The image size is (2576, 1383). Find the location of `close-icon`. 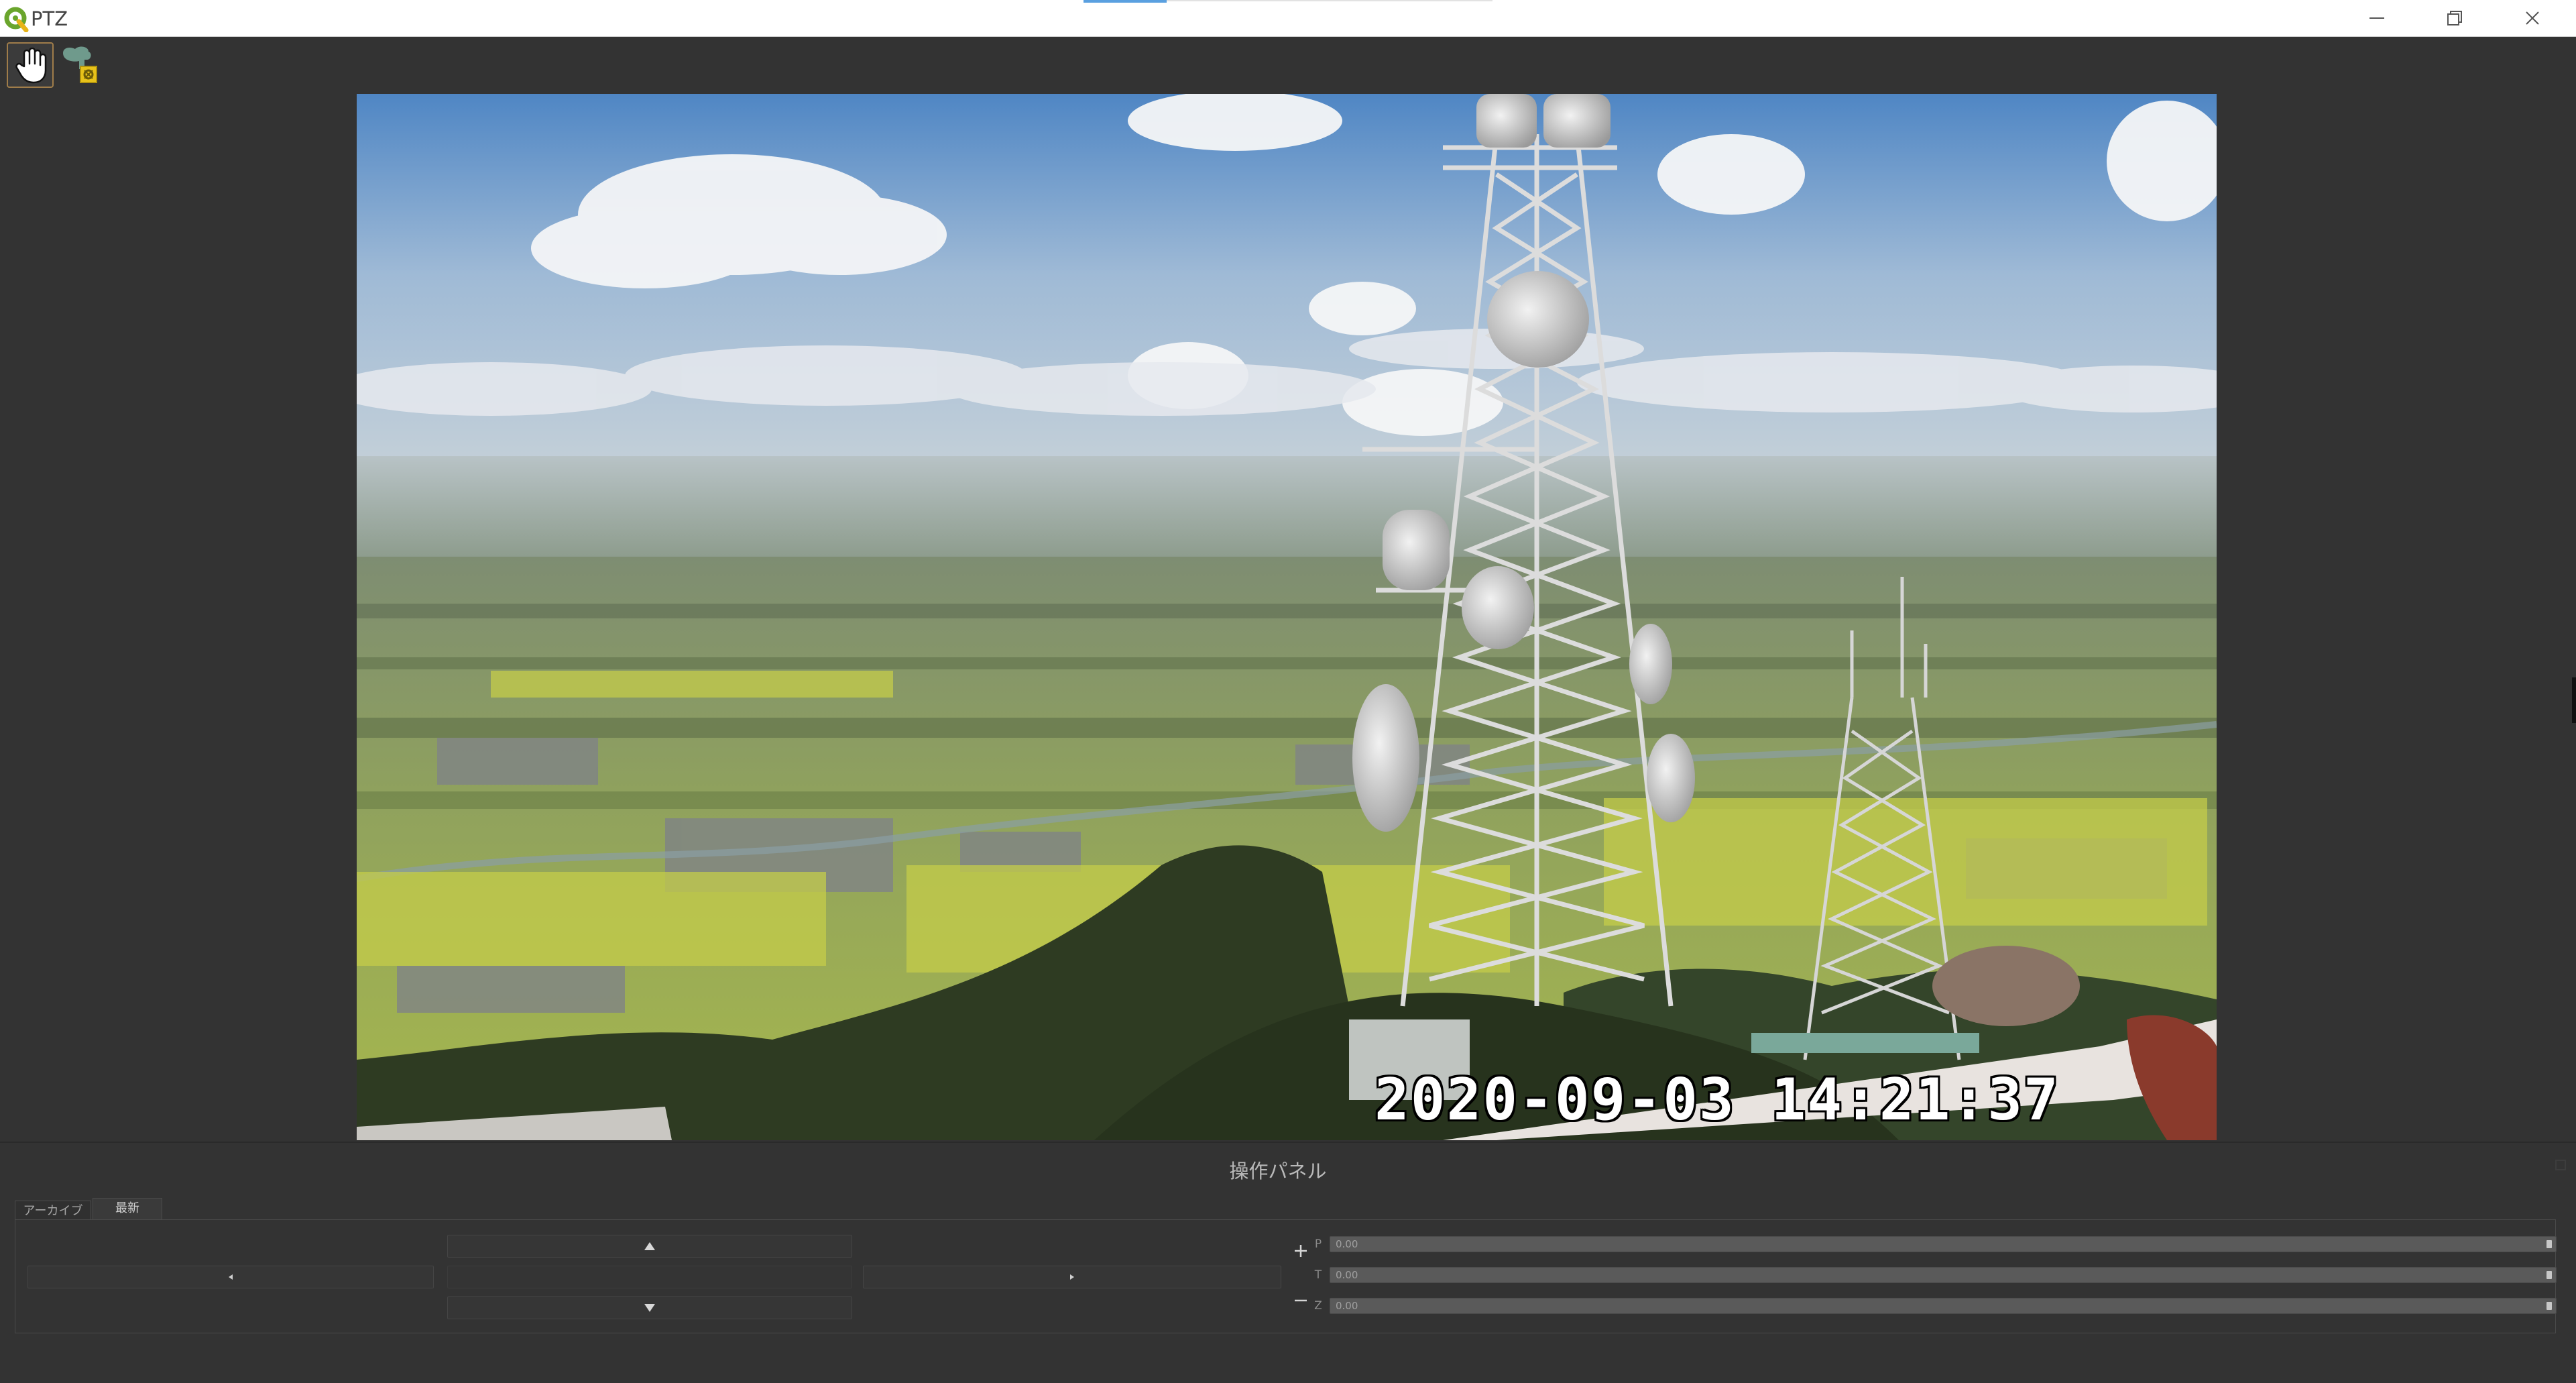

close-icon is located at coordinates (2532, 18).